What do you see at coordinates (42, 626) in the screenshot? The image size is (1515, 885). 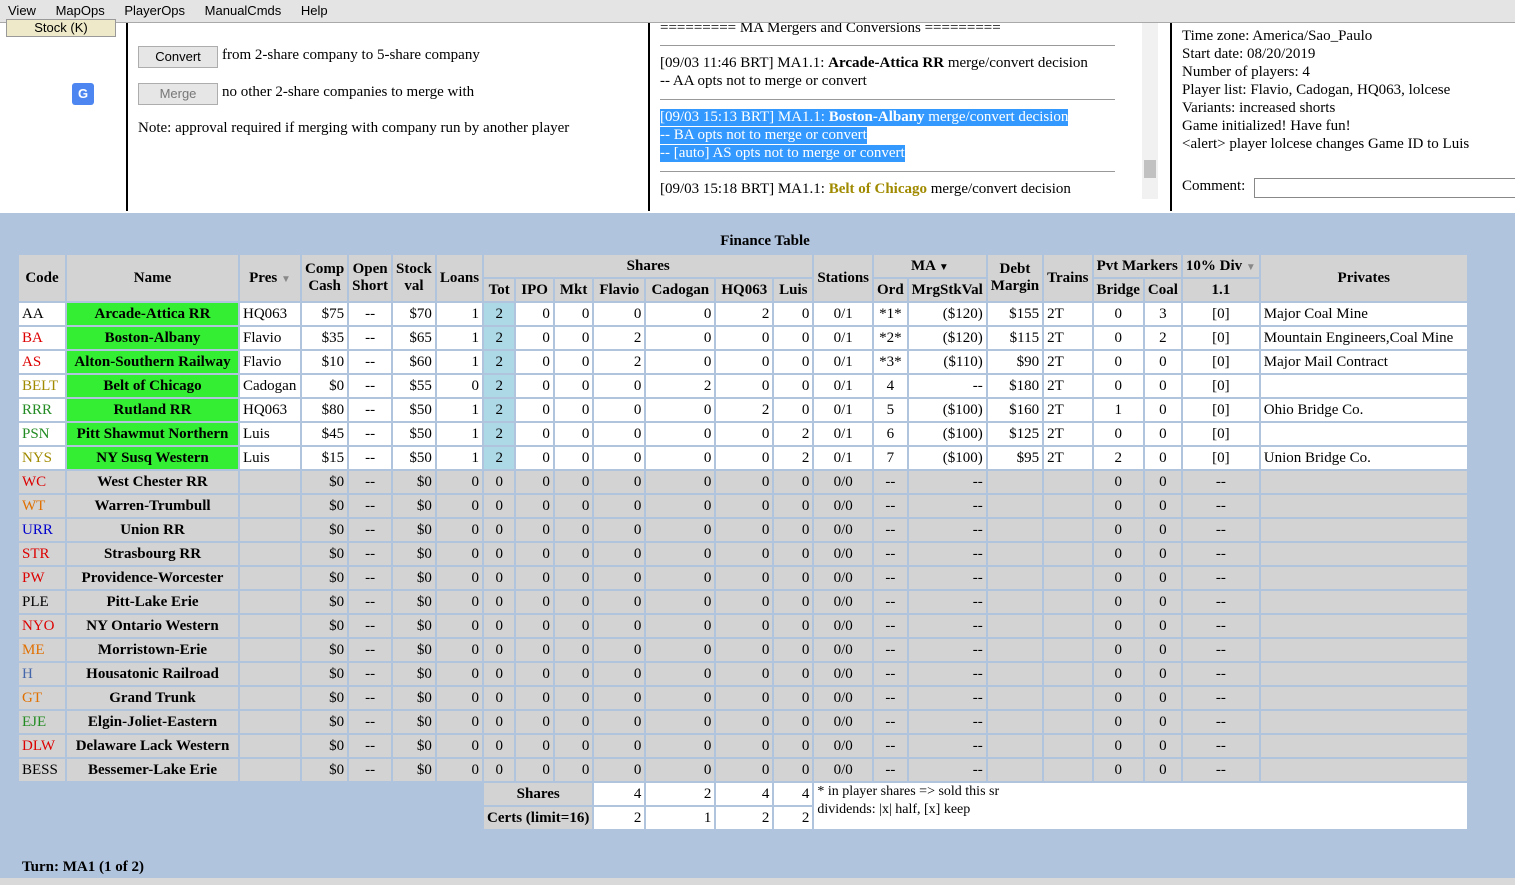 I see `cell-code: NYO` at bounding box center [42, 626].